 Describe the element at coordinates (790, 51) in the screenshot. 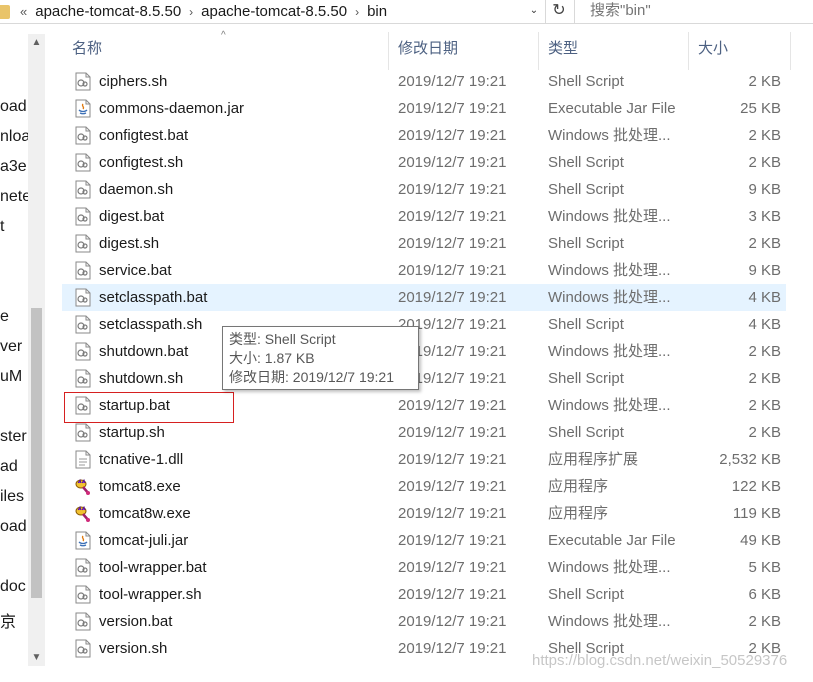

I see `column-divider` at that location.